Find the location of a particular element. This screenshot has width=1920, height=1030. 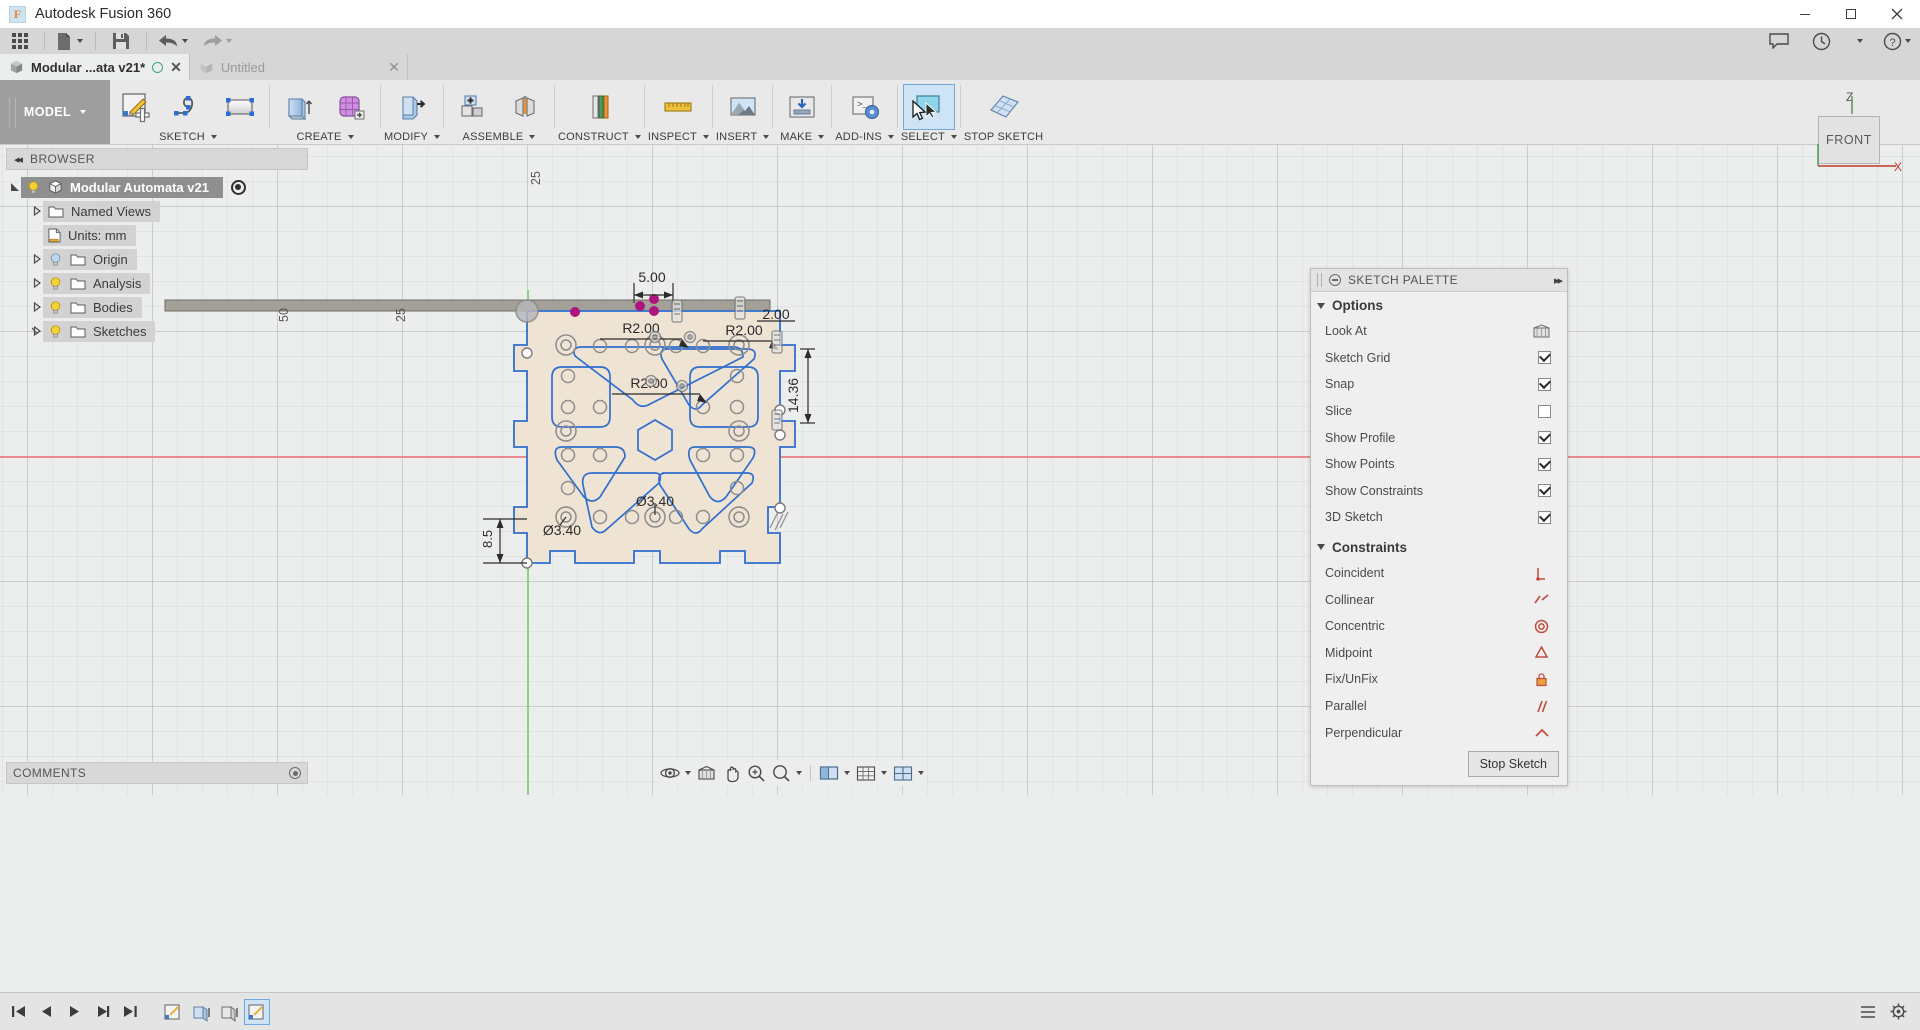

palette-row-collinear: Collinear is located at coordinates (1439, 599).